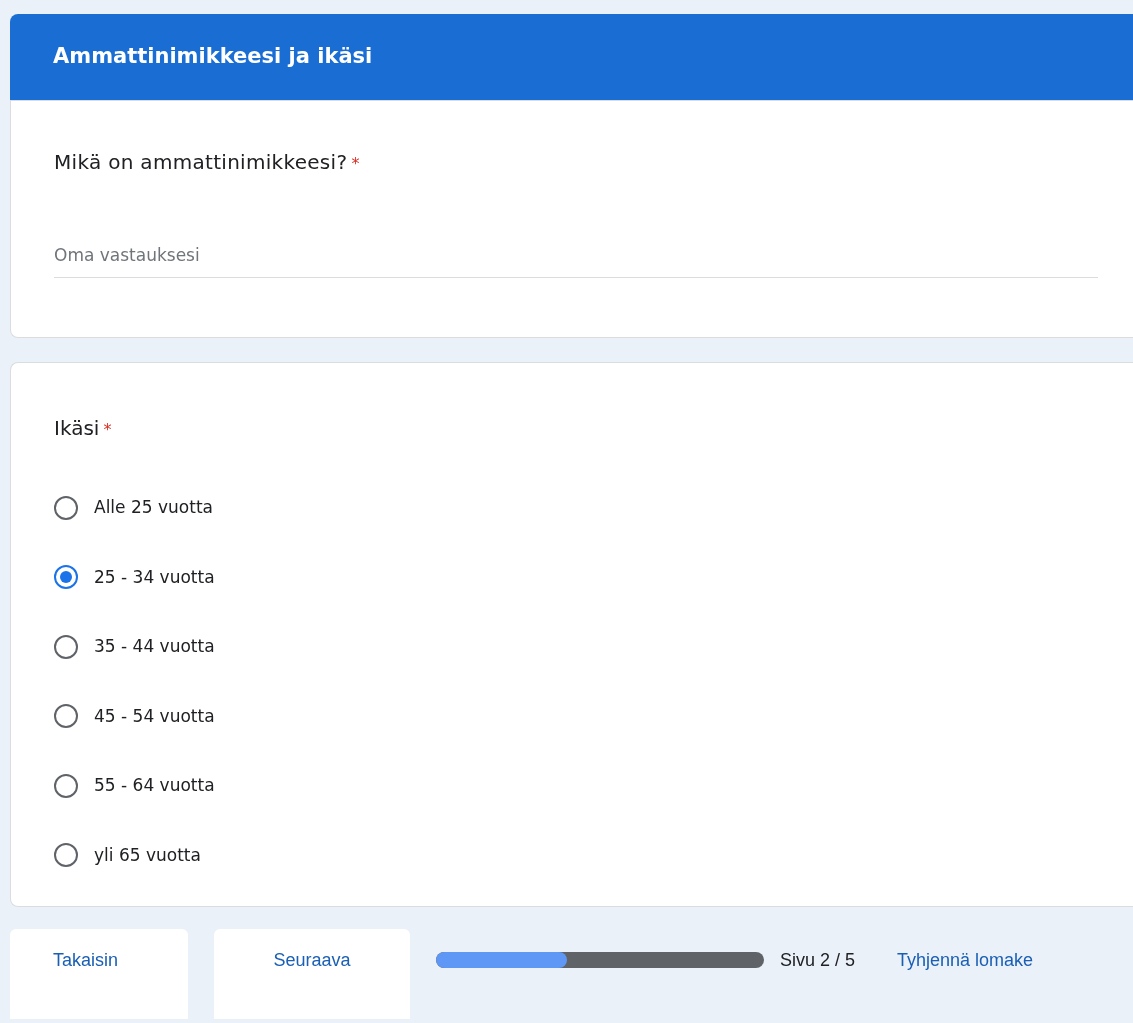 This screenshot has width=1133, height=1023. Describe the element at coordinates (213, 57) in the screenshot. I see `section-title: Ammattinimikkeesi ja ikäsi` at that location.